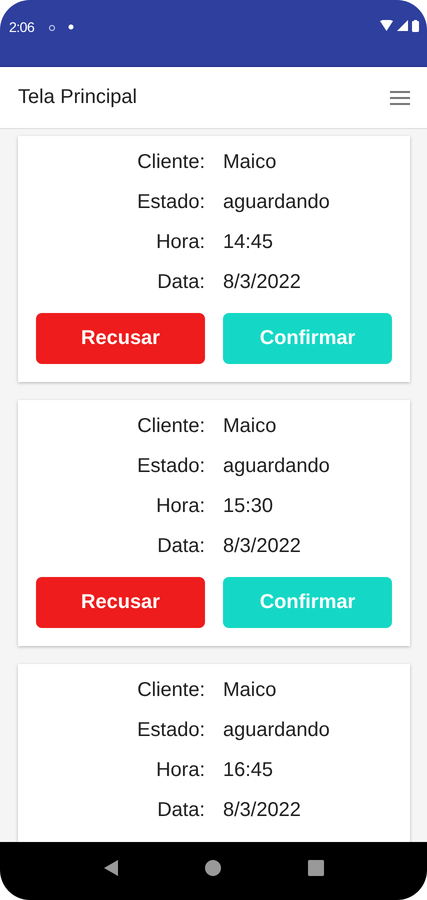 The width and height of the screenshot is (427, 900). I want to click on recents-icon, so click(316, 868).